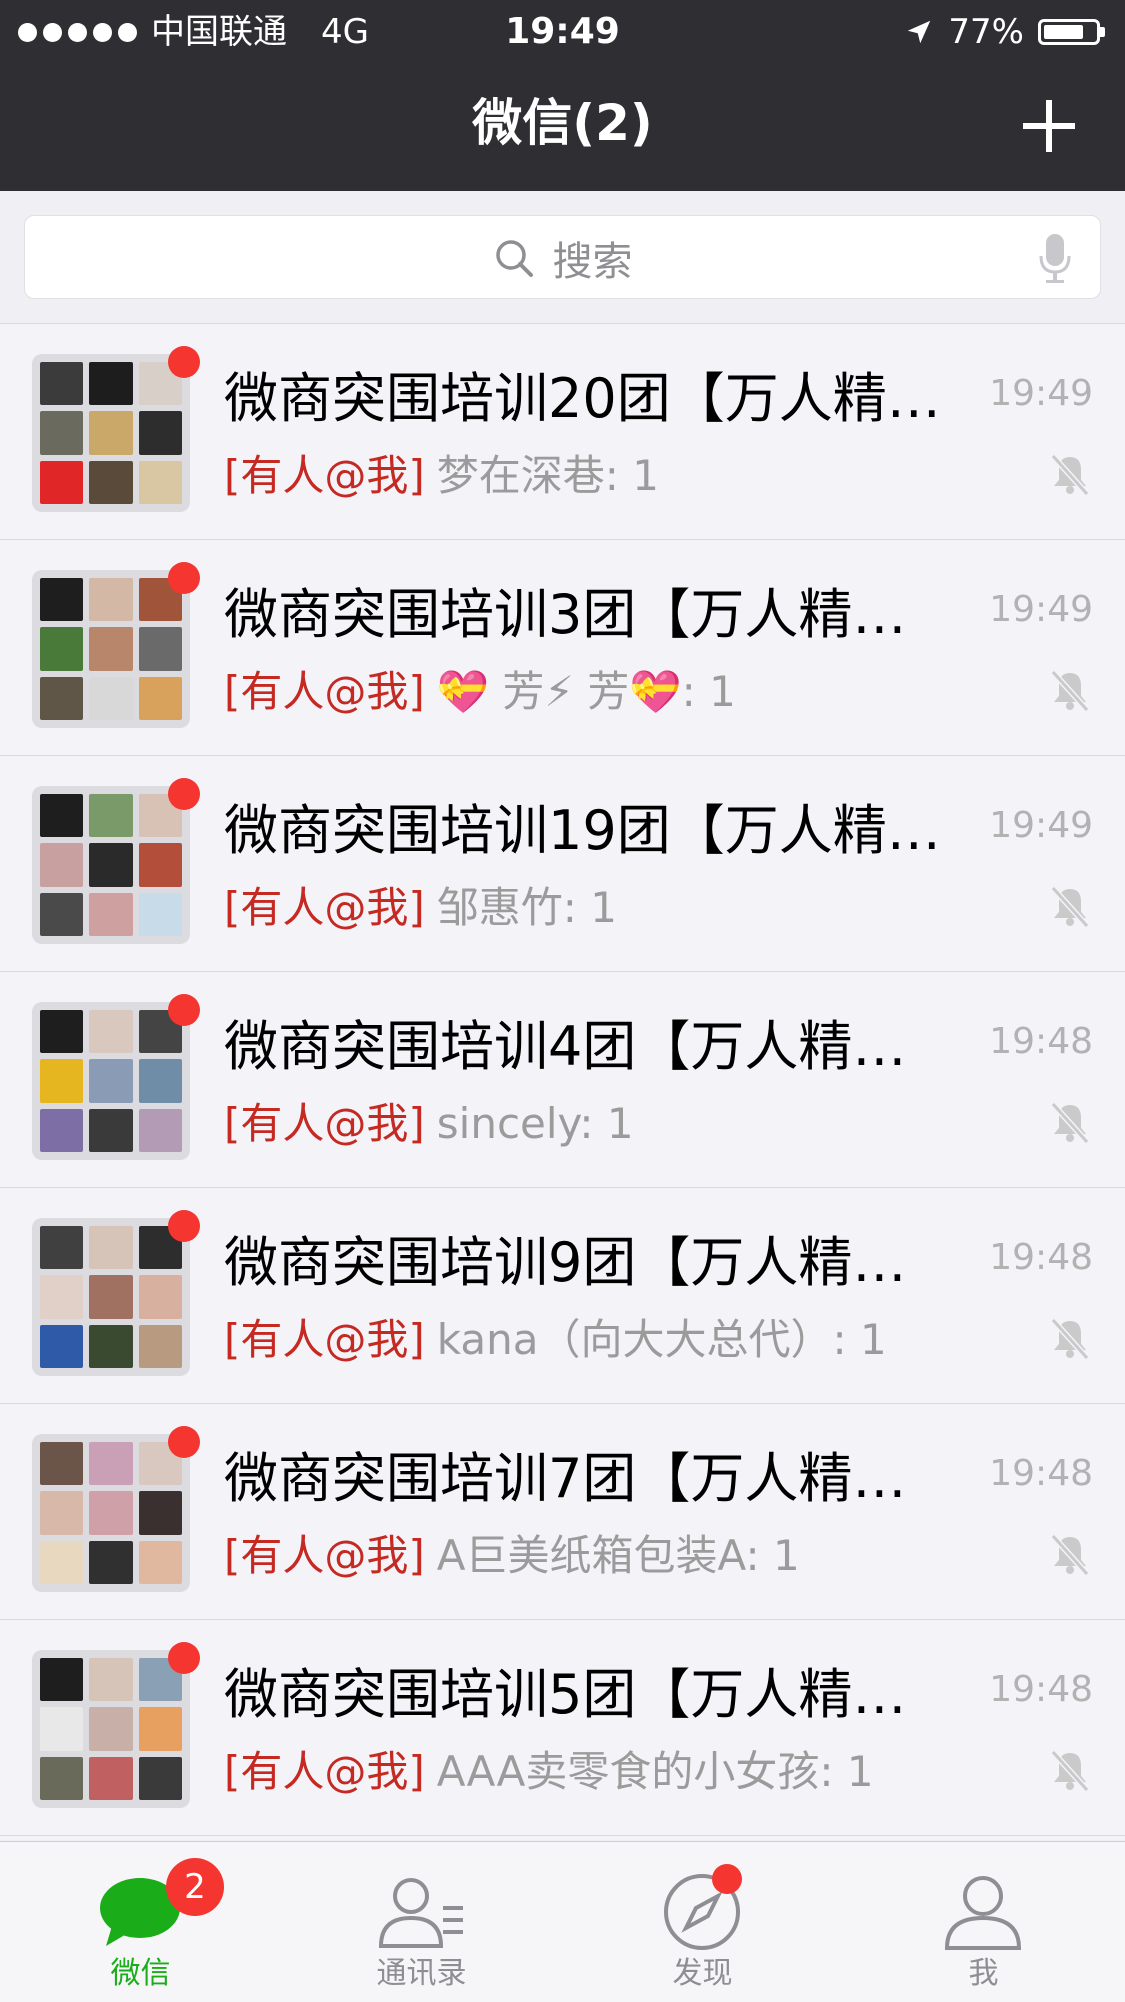  I want to click on battery-fill, so click(1063, 32).